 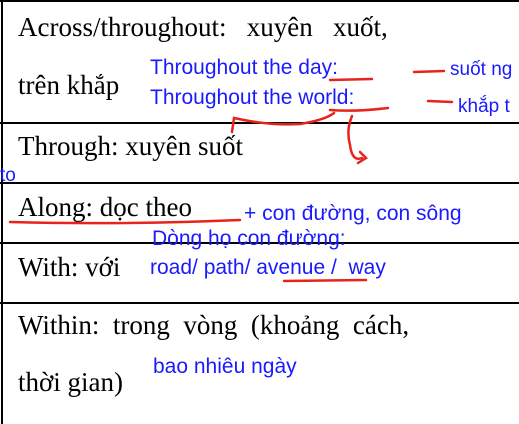 What do you see at coordinates (481, 69) in the screenshot?
I see `annotation-suot-ngay: suốt ng` at bounding box center [481, 69].